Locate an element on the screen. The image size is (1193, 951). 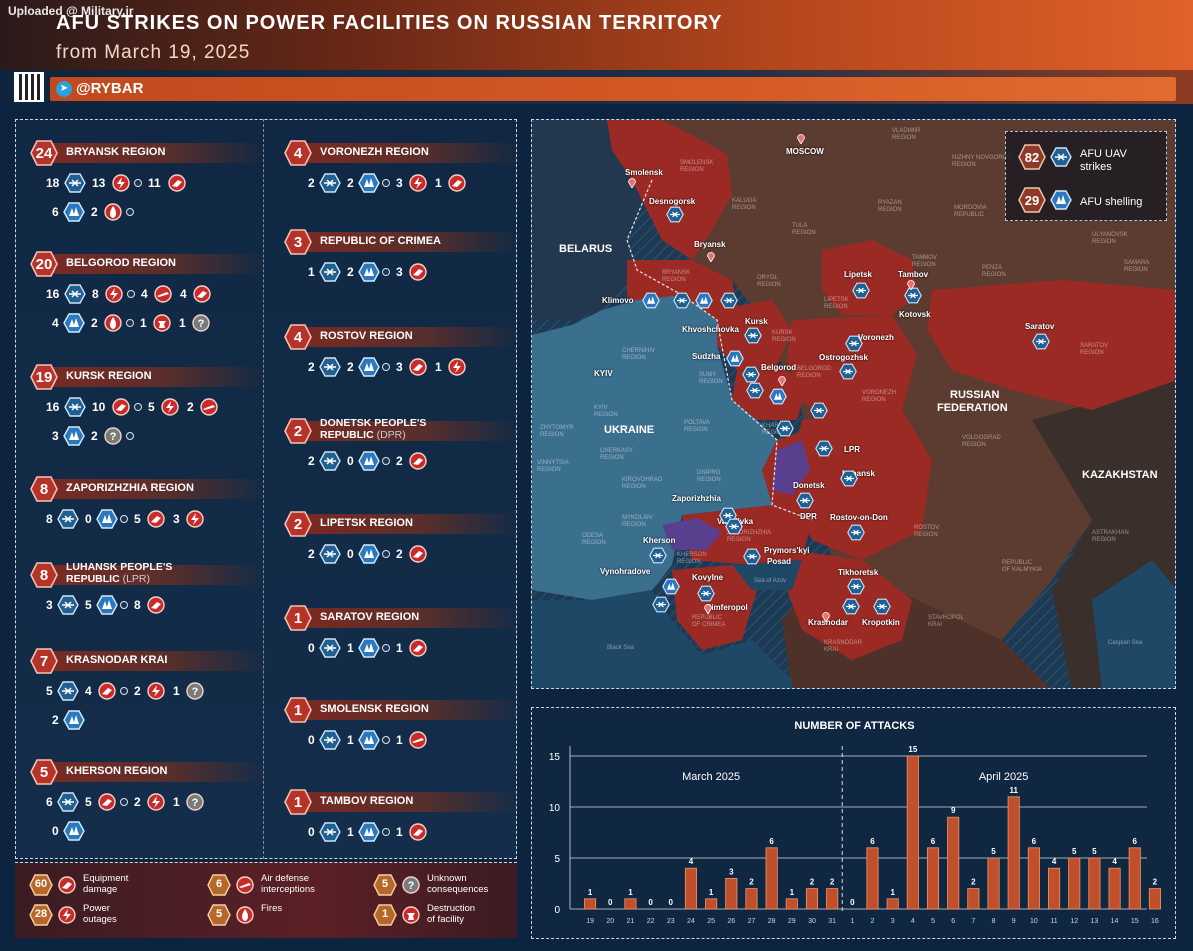
shelling-legend-label: AFU shelling is located at coordinates (1111, 202).